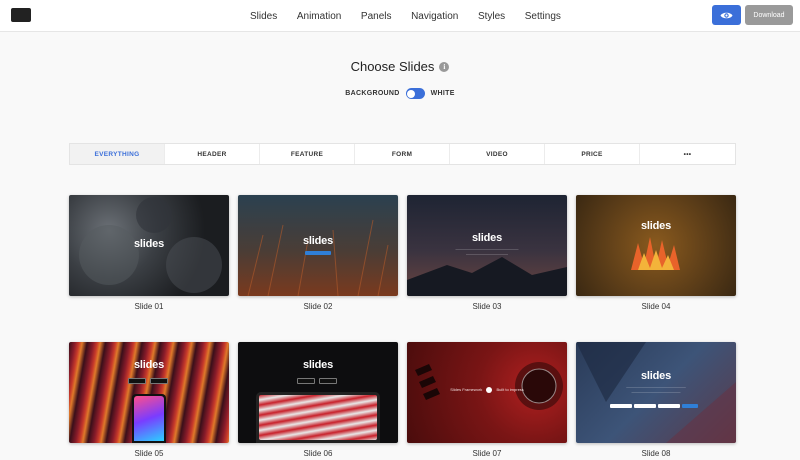 The width and height of the screenshot is (800, 460). Describe the element at coordinates (415, 93) in the screenshot. I see `background-toggle` at that location.